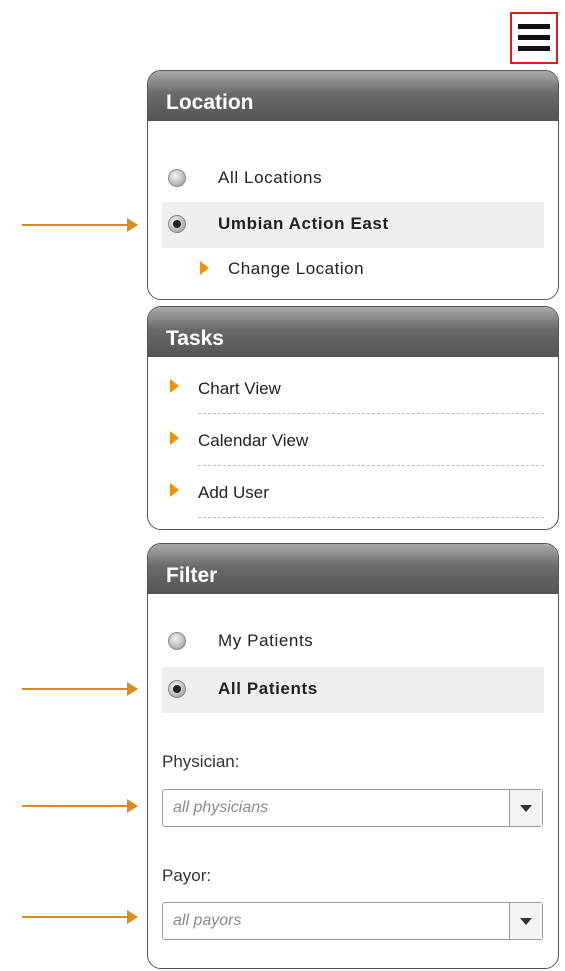  What do you see at coordinates (353, 642) in the screenshot?
I see `filter-option-my-patients: My Patients` at bounding box center [353, 642].